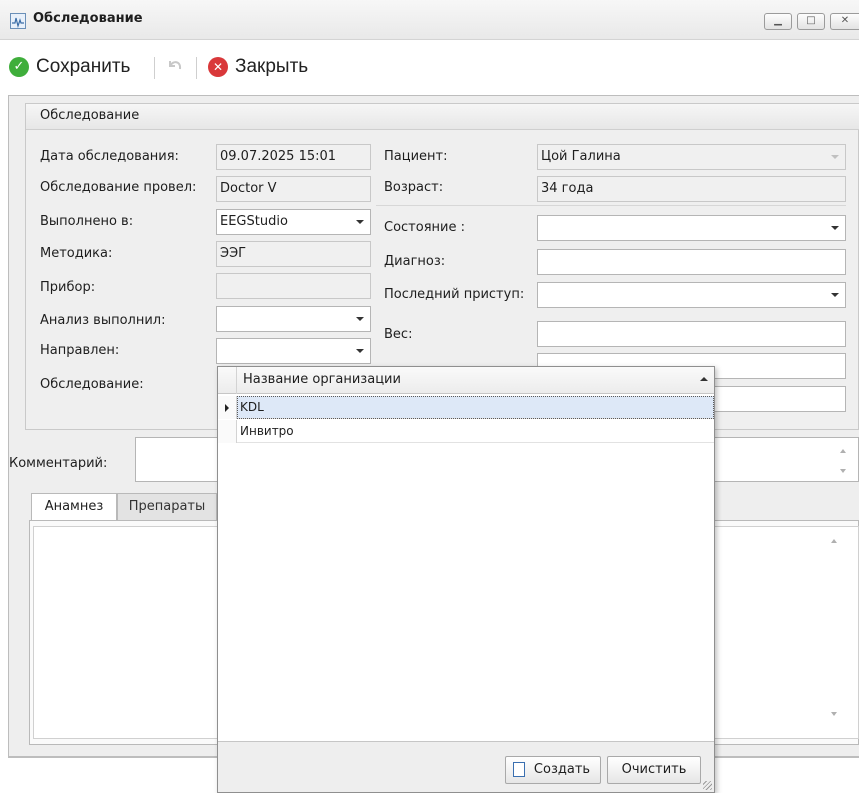 Image resolution: width=859 pixels, height=793 pixels. Describe the element at coordinates (398, 334) in the screenshot. I see `weight-label: Вес:` at that location.